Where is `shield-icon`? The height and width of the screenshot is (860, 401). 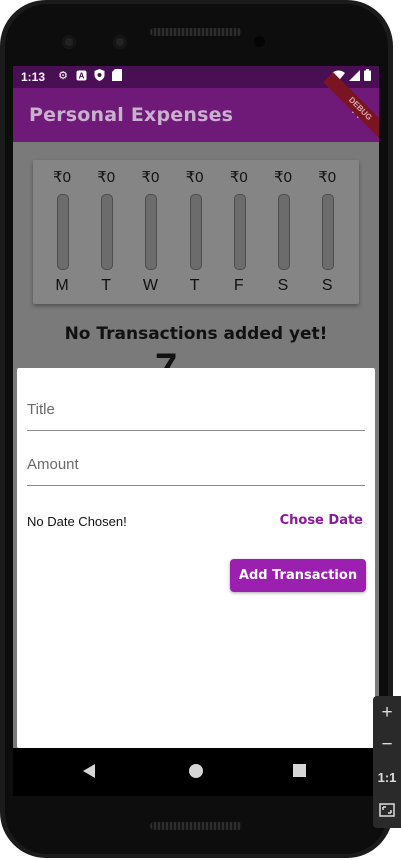 shield-icon is located at coordinates (99, 75).